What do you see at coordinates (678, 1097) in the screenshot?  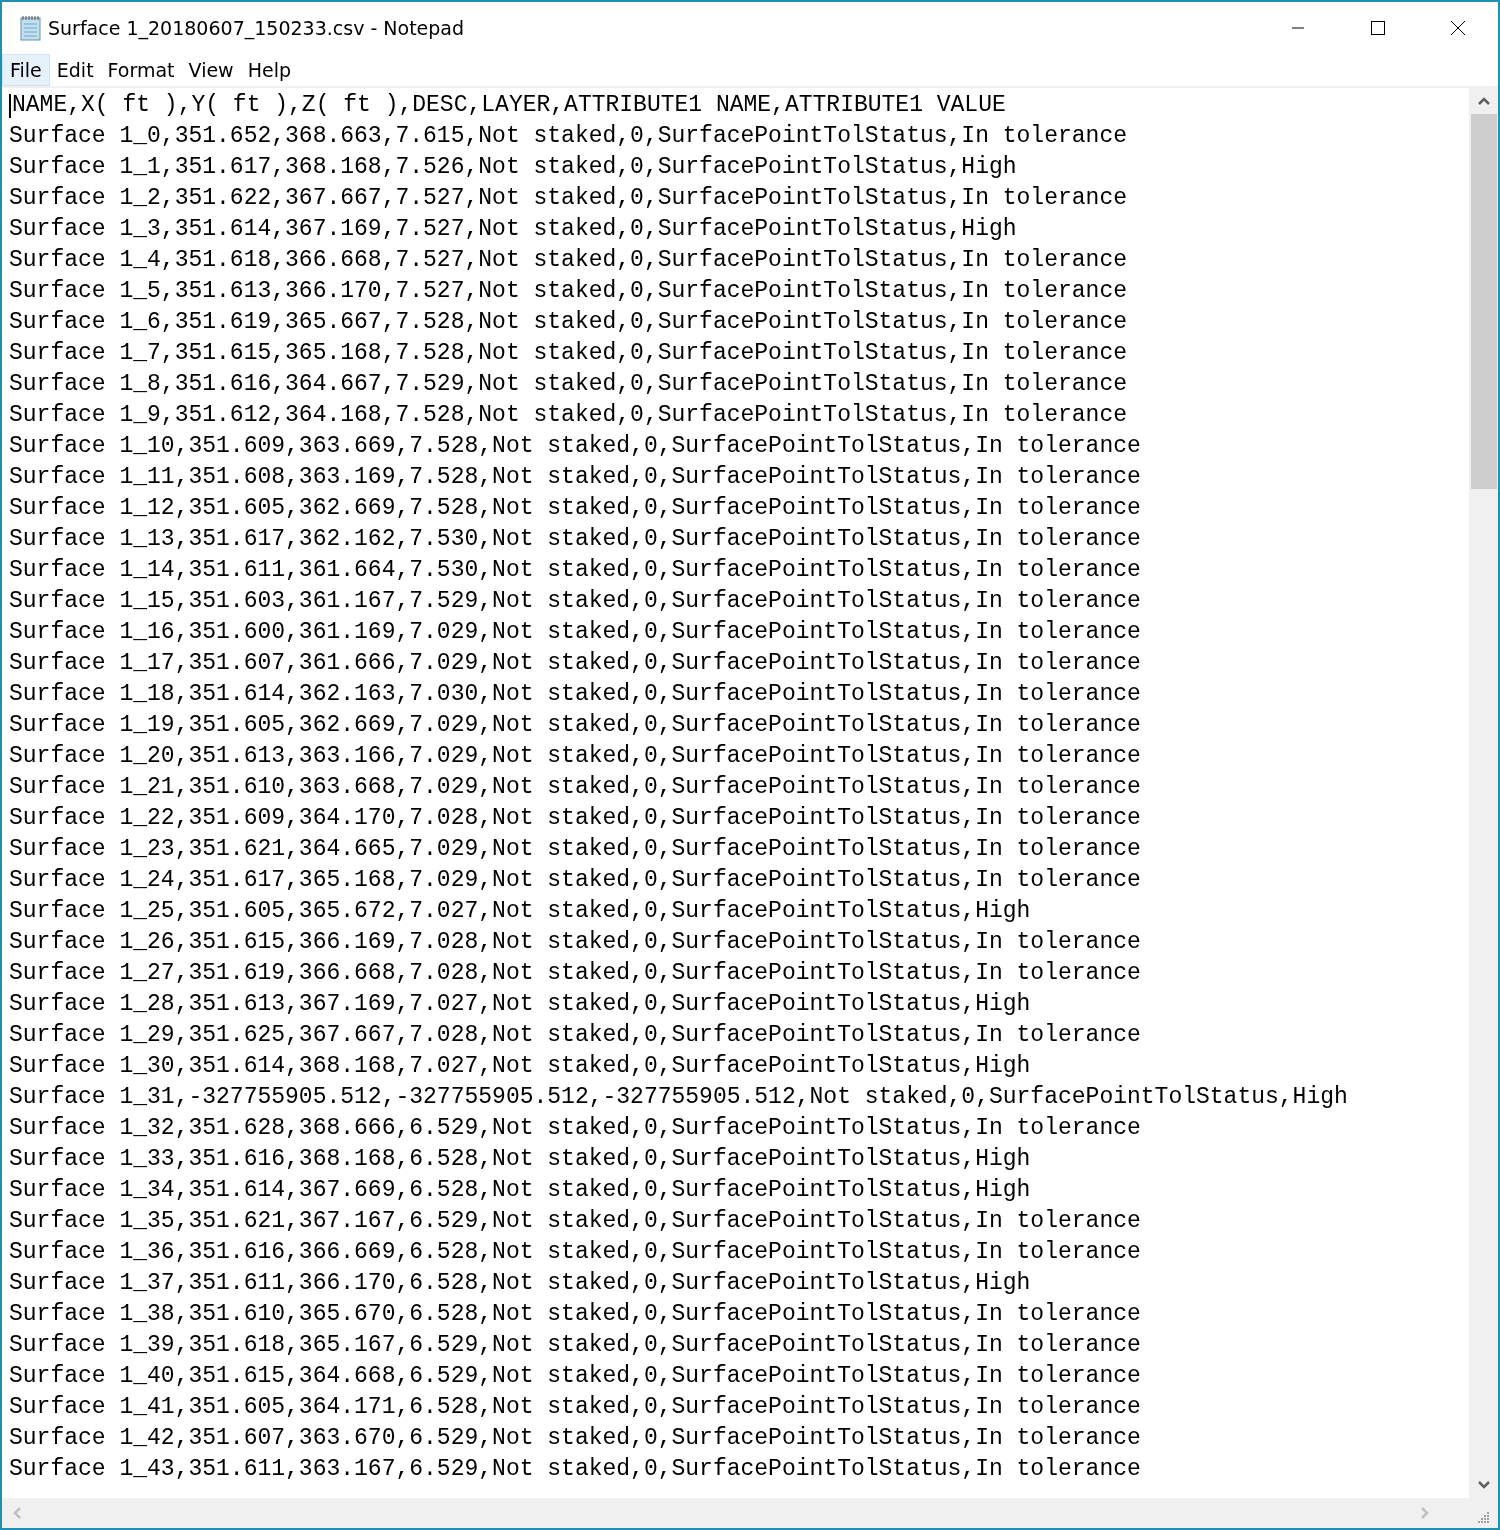 I see `text-line: Surface 1_31,-327755905.512,-327755905.512,-327755905.512,Not staked,0,SurfacePointTolStatus,High` at bounding box center [678, 1097].